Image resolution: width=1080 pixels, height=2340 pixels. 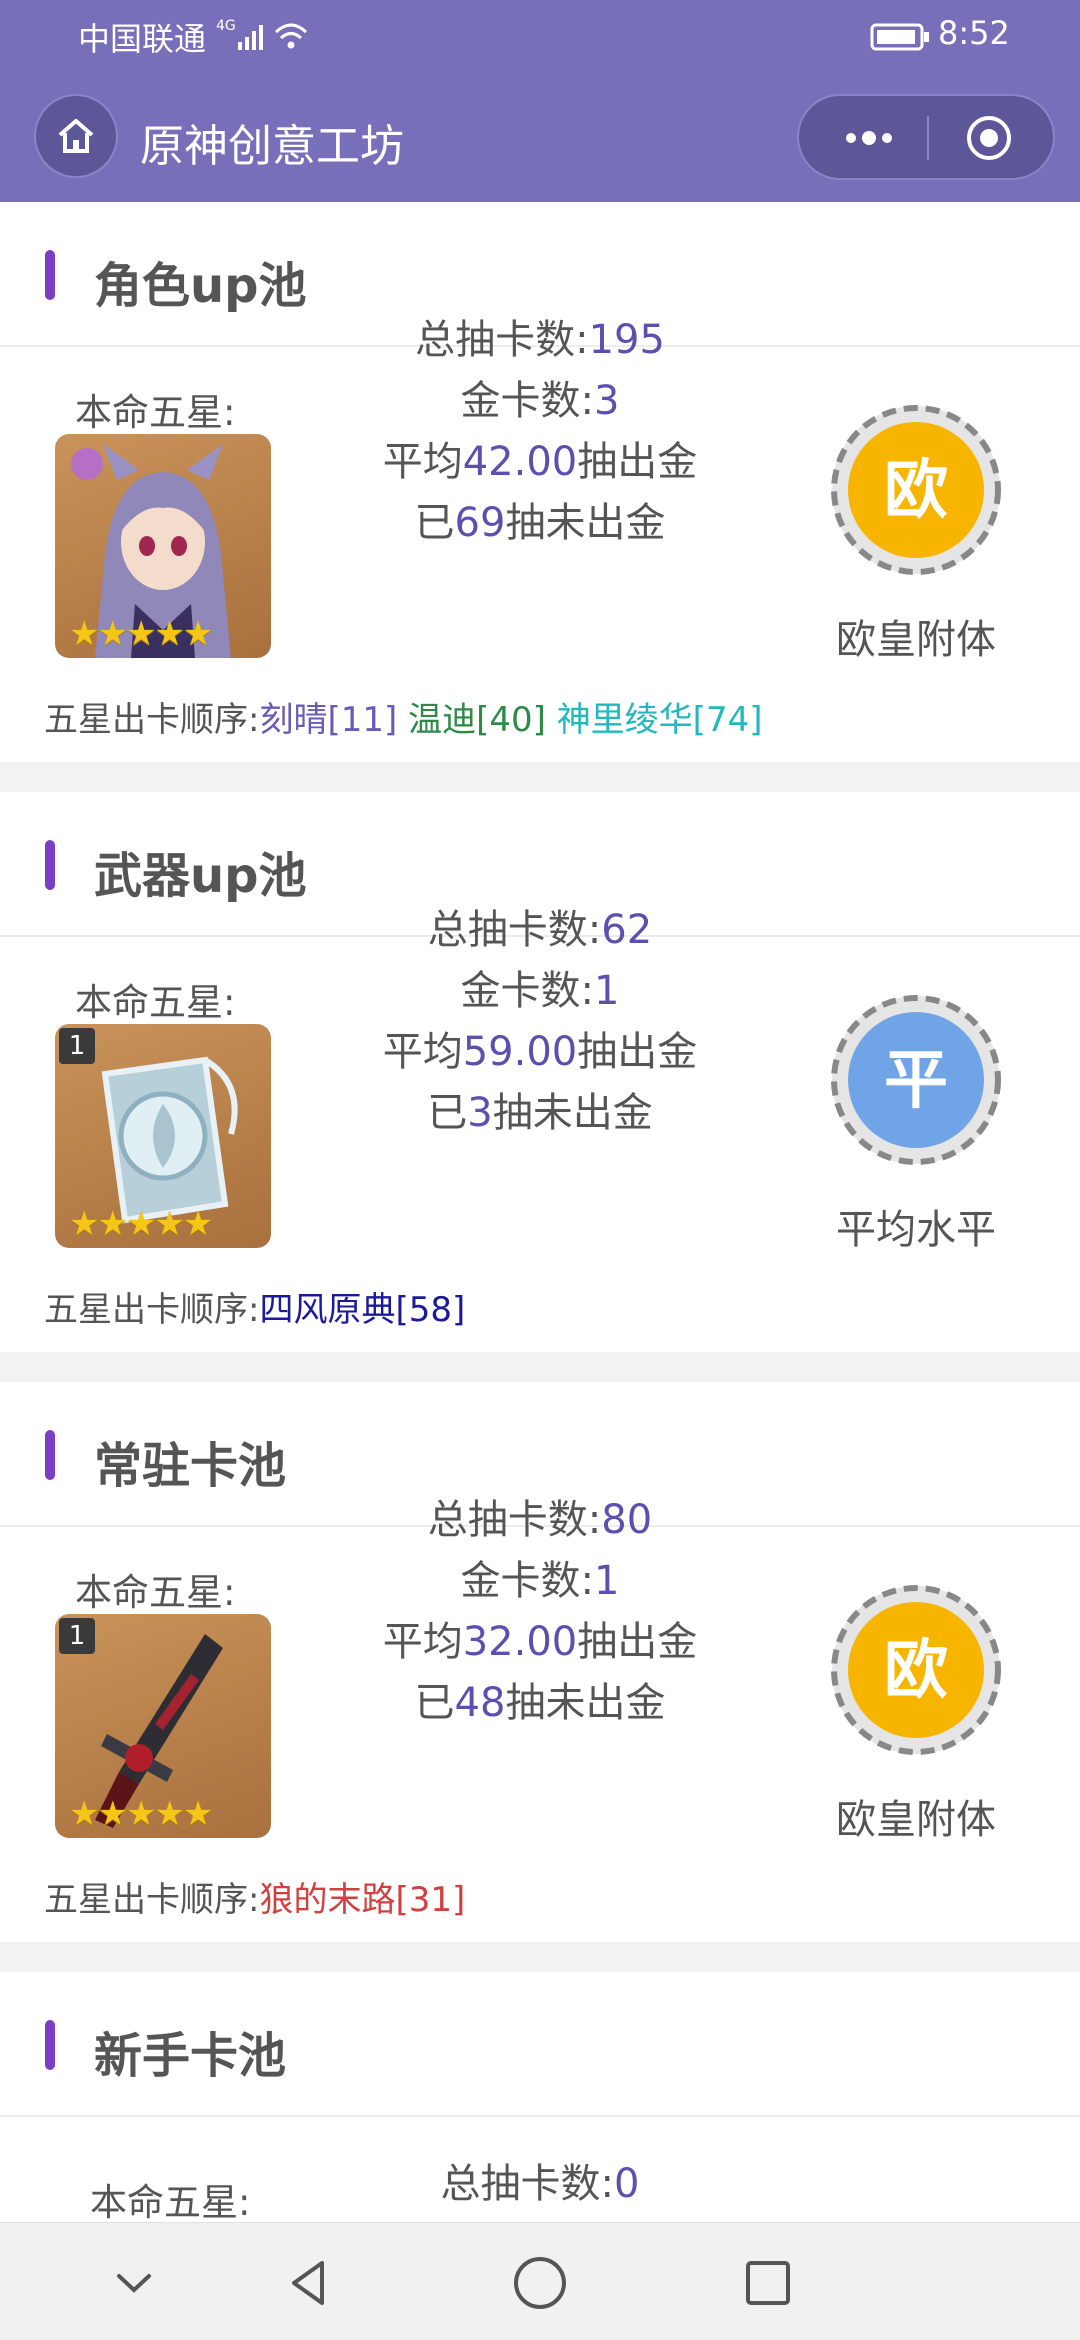 I want to click on stats-block: 总抽卡数:195 金卡数:3 平均42.00抽出金 已69抽未出金, so click(x=540, y=432).